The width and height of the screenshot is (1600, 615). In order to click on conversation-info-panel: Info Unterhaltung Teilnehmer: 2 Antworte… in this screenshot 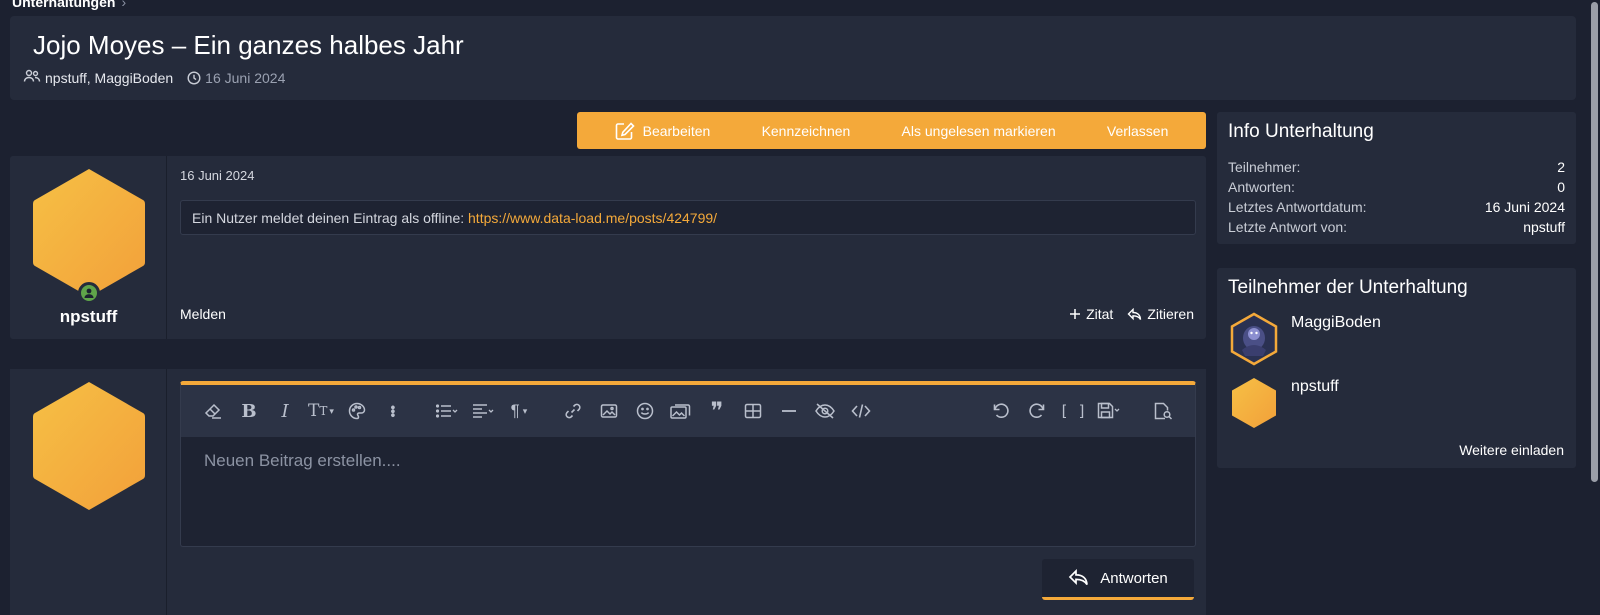, I will do `click(1396, 178)`.